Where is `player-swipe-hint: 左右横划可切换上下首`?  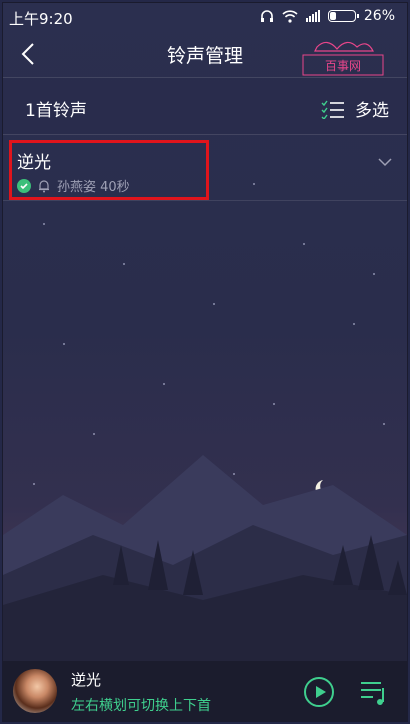
player-swipe-hint: 左右横划可切换上下首 is located at coordinates (141, 706).